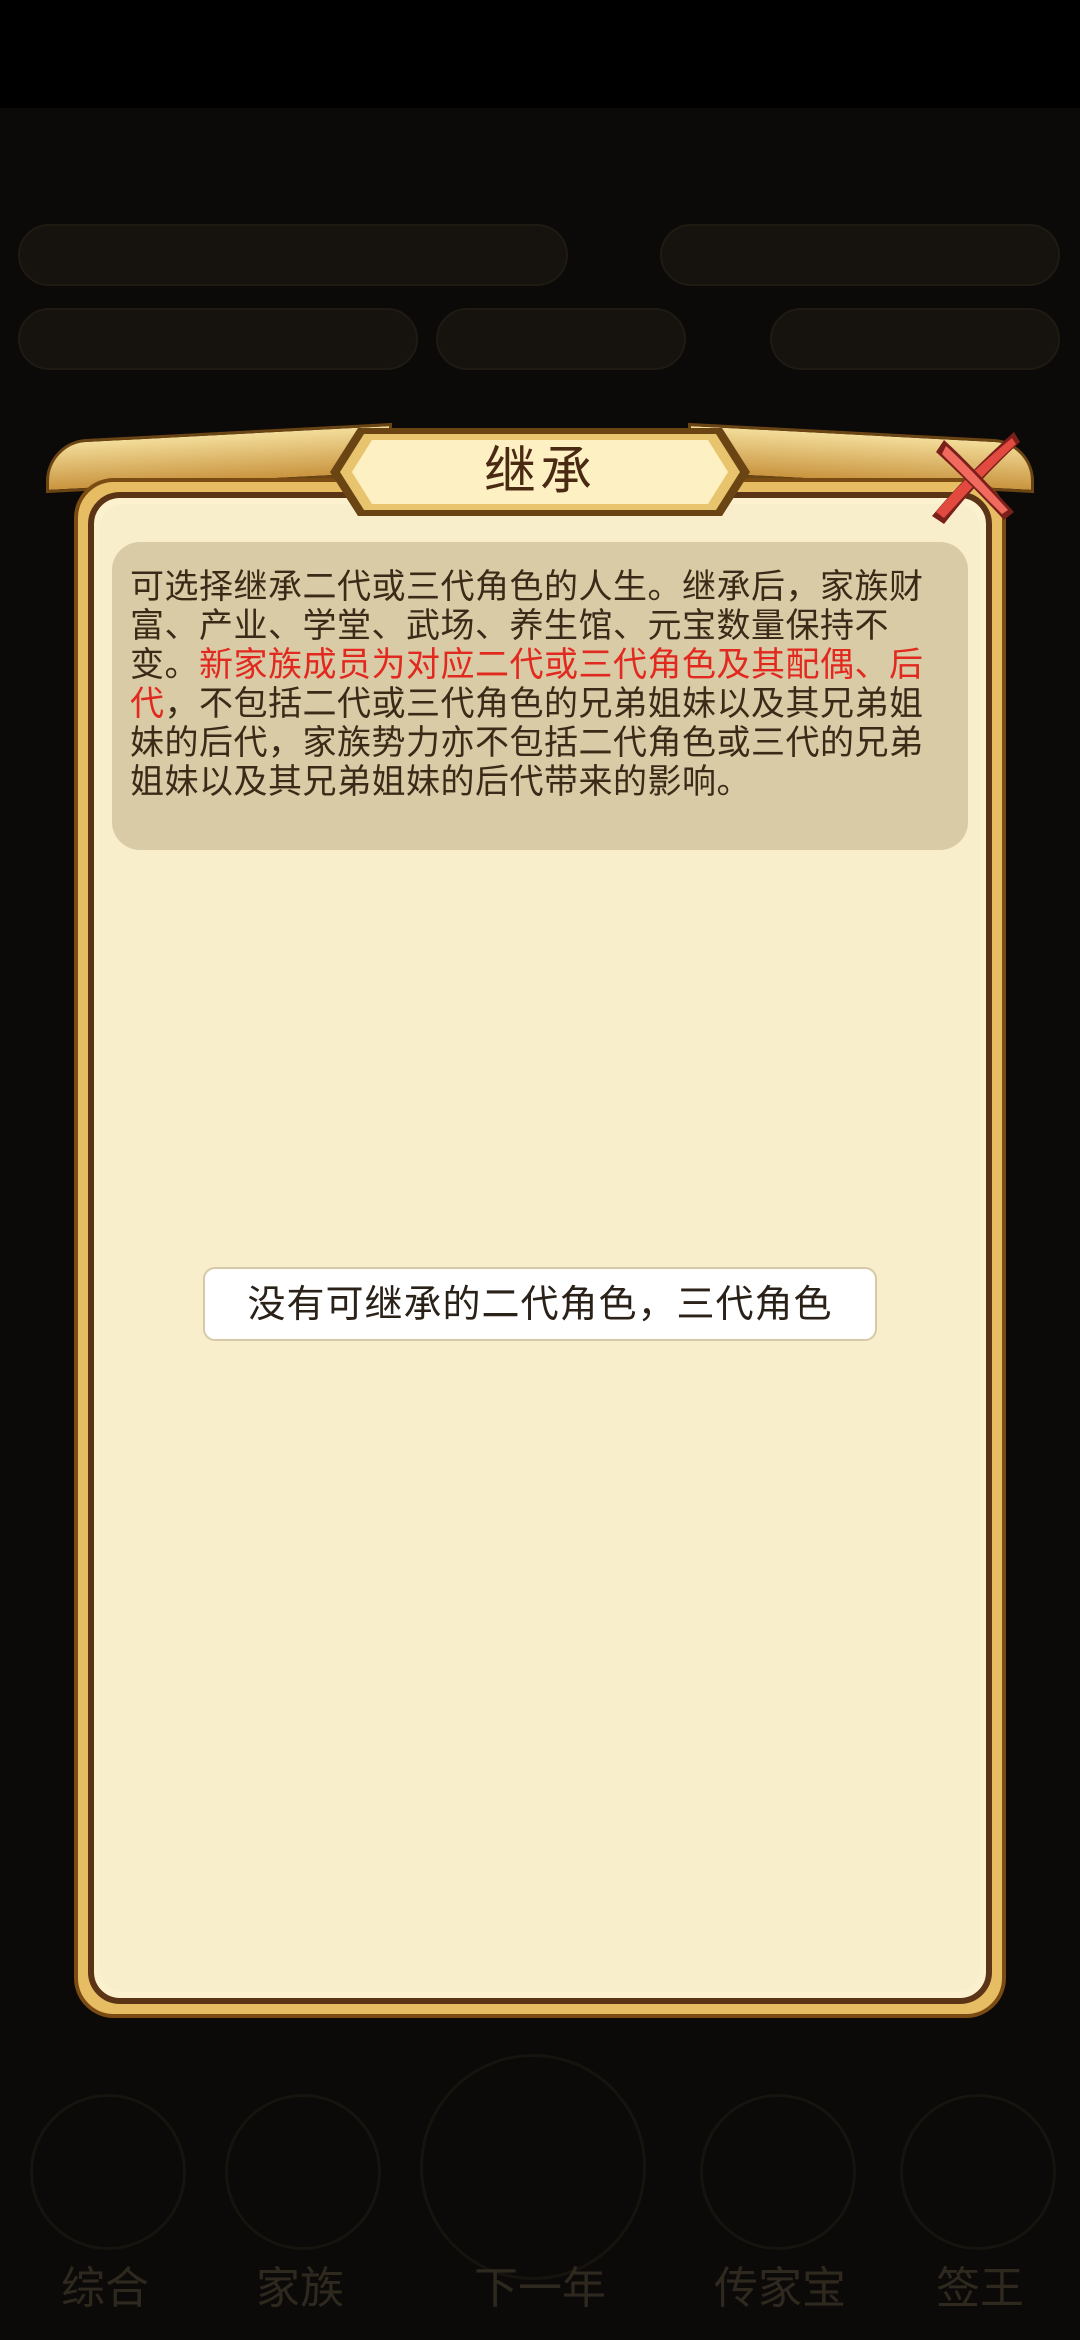 This screenshot has height=2340, width=1080. I want to click on close-x-icon, so click(976, 478).